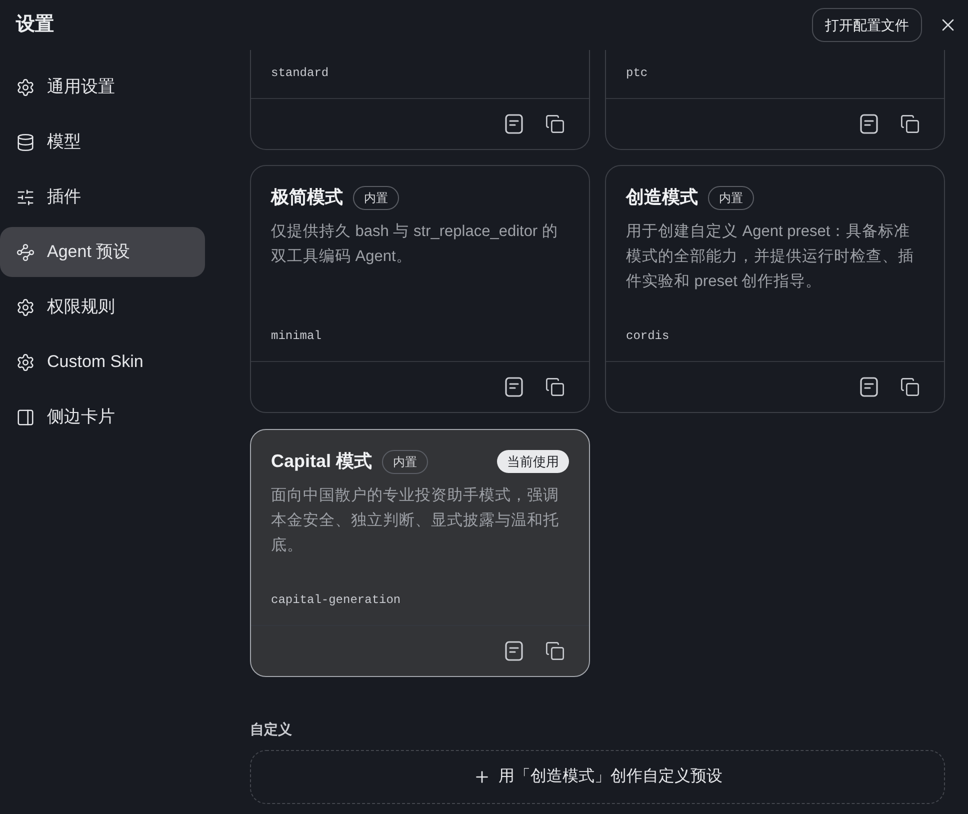  What do you see at coordinates (415, 244) in the screenshot?
I see `preset-description: 仅提供持久 bash 与 str_replace_editor 的双工具编码 Agent。` at bounding box center [415, 244].